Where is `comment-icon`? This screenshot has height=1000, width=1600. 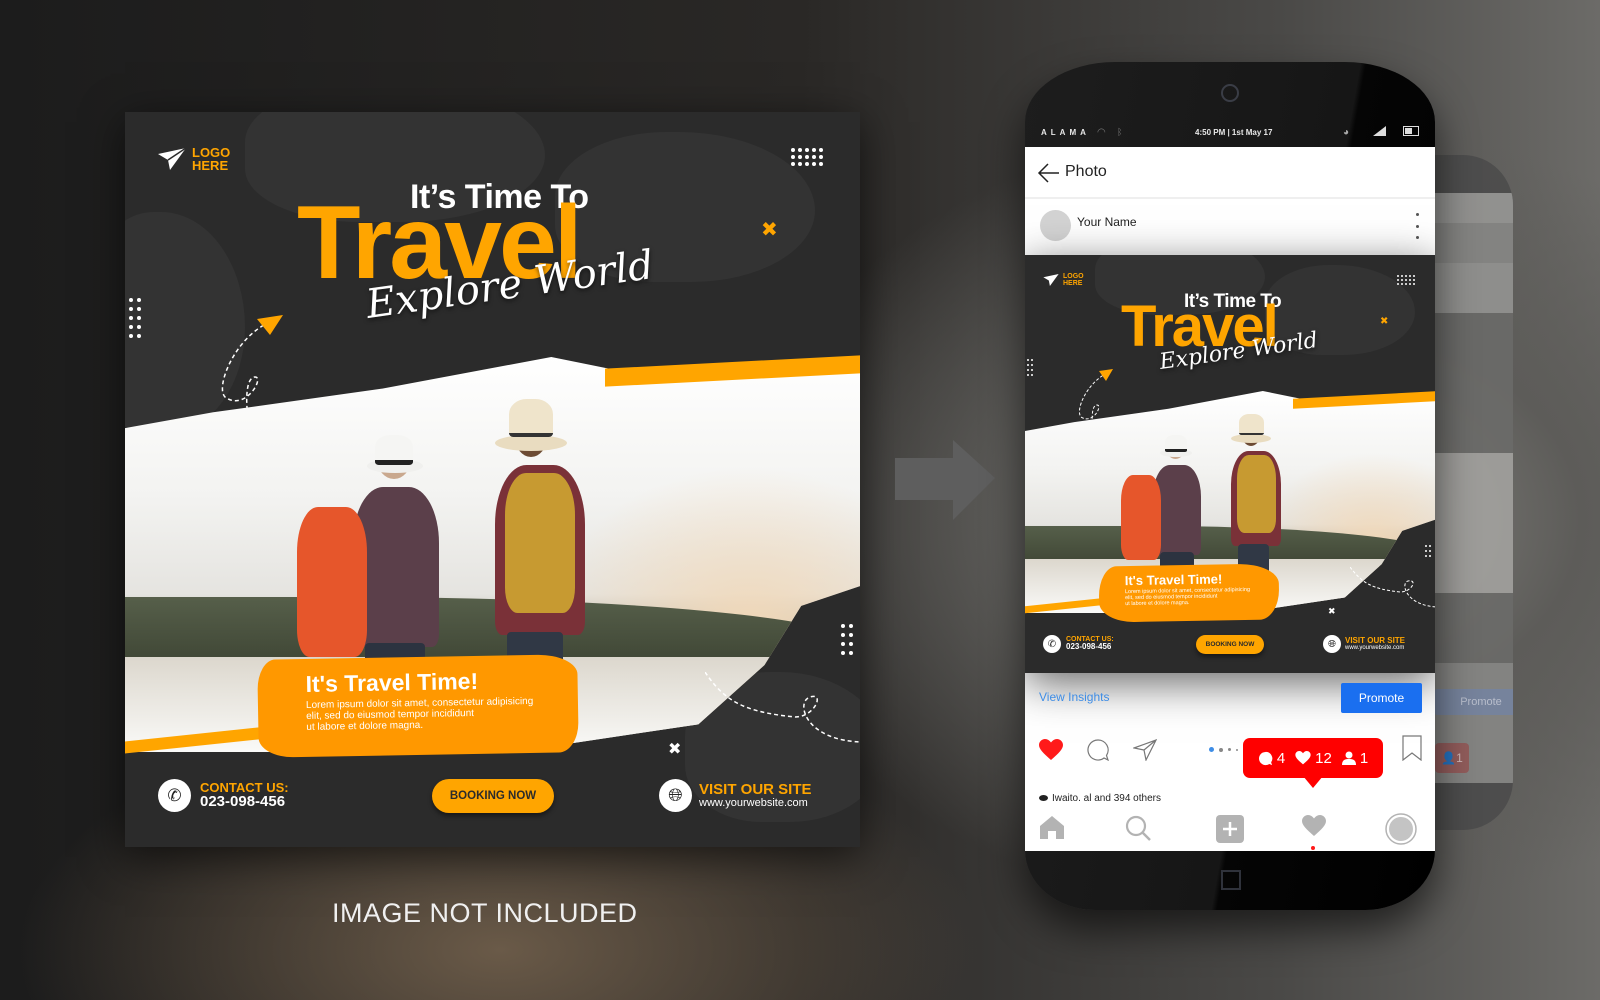
comment-icon is located at coordinates (1098, 750).